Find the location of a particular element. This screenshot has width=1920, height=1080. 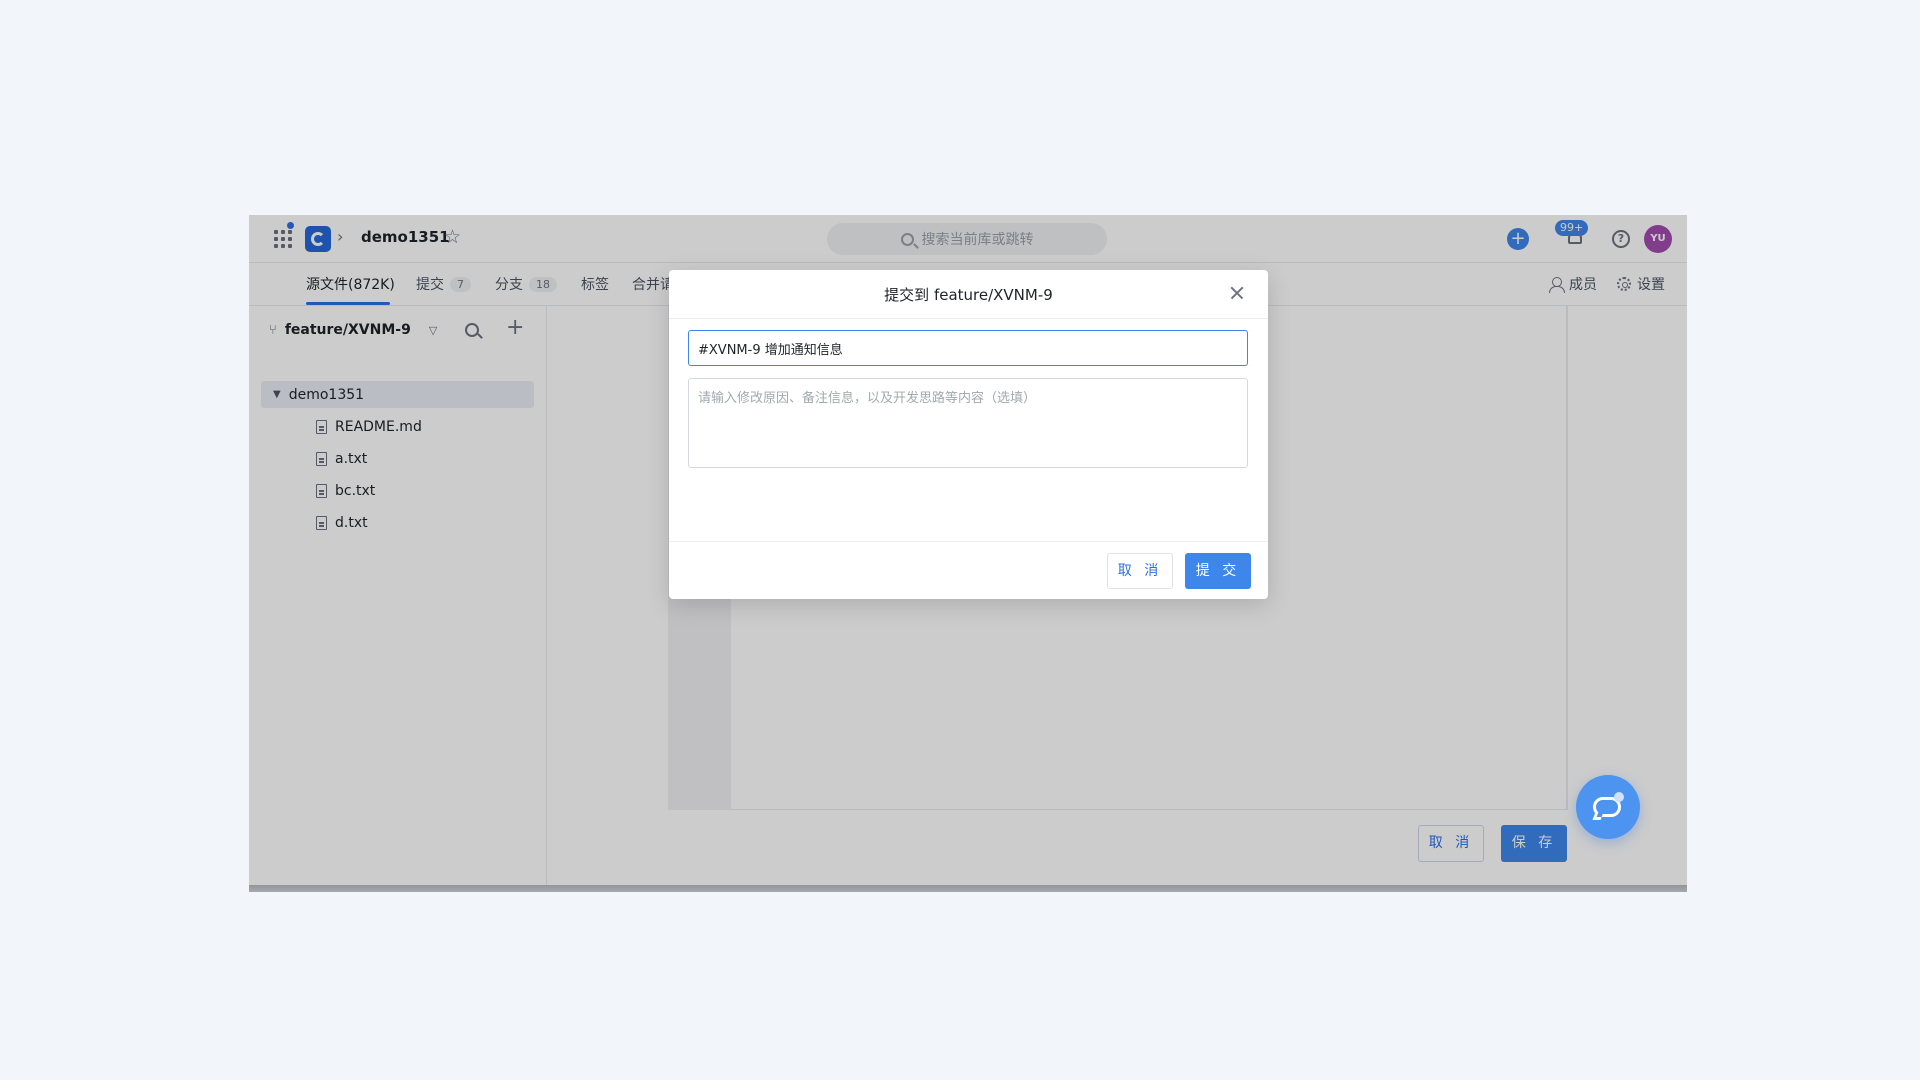

chat-bubble-tail is located at coordinates (1598, 816).